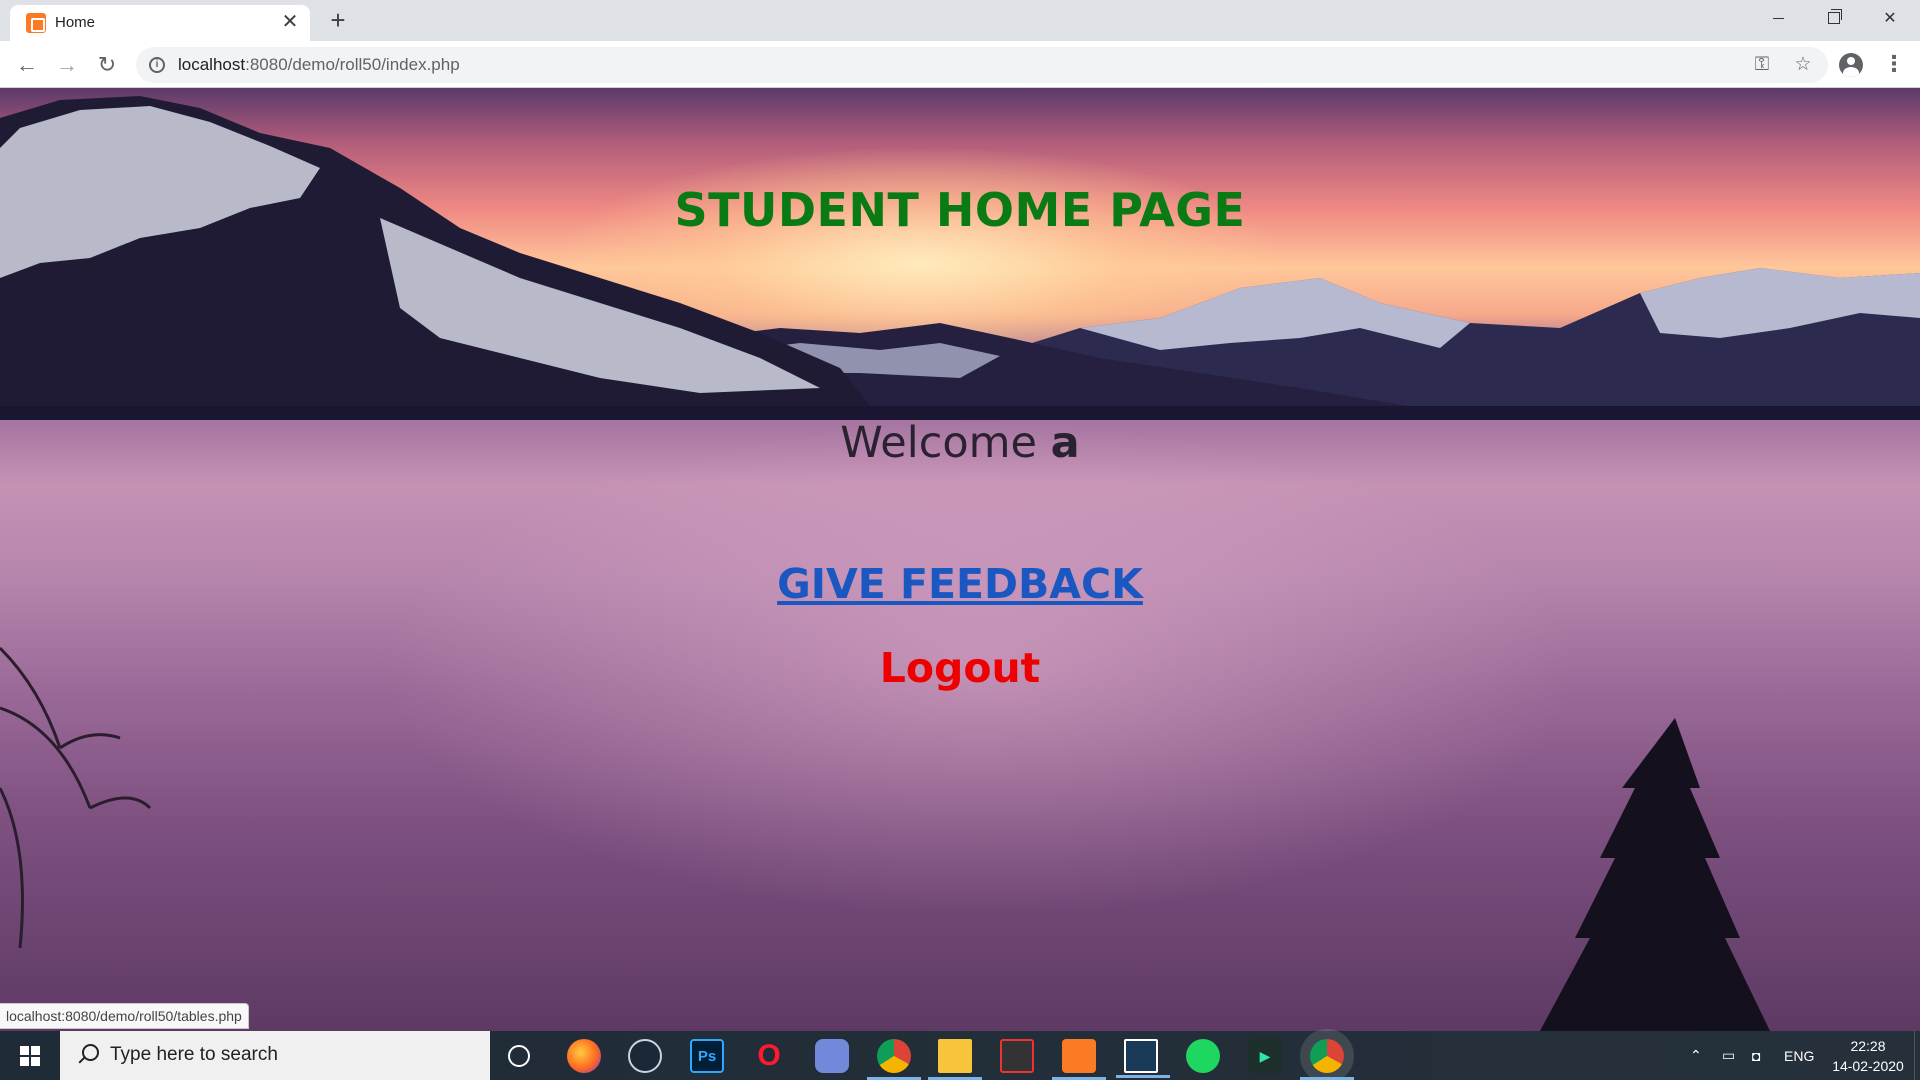 The height and width of the screenshot is (1080, 1920). I want to click on window-close-button: ✕, so click(1890, 18).